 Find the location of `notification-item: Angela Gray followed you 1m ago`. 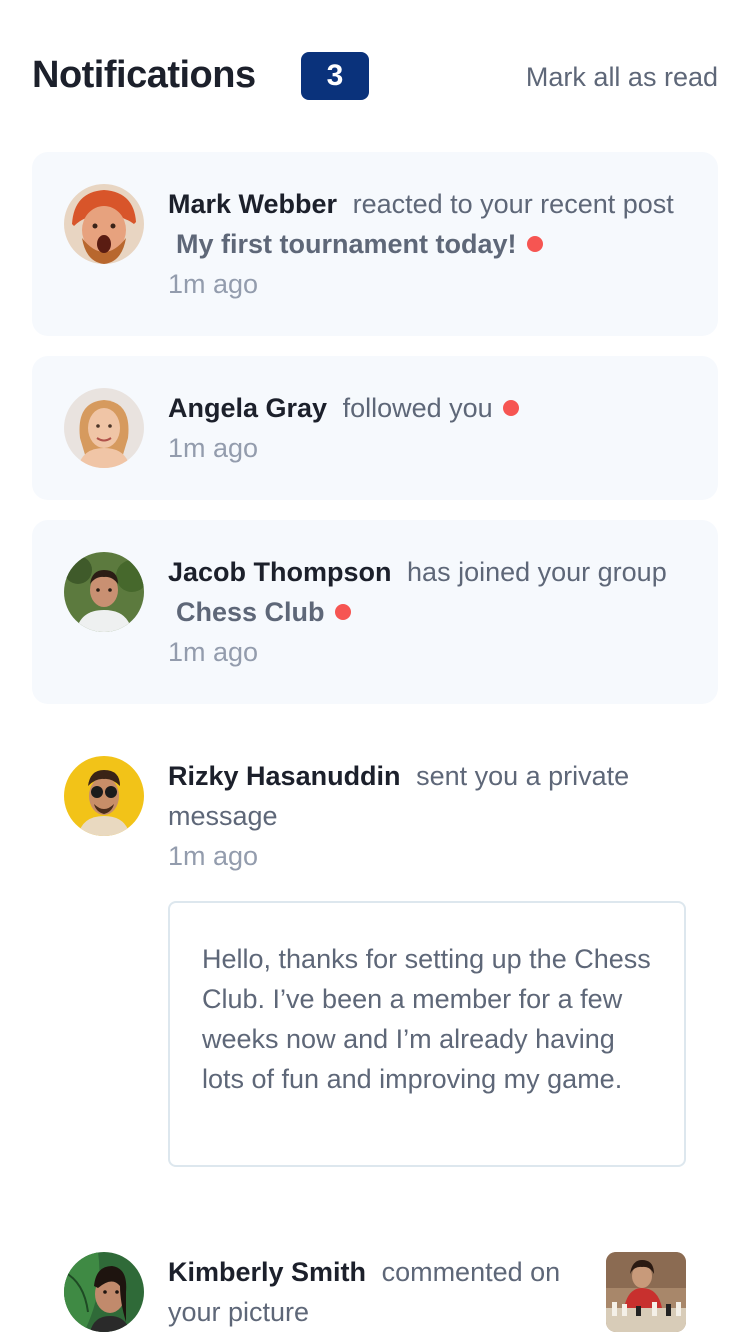

notification-item: Angela Gray followed you 1m ago is located at coordinates (375, 428).